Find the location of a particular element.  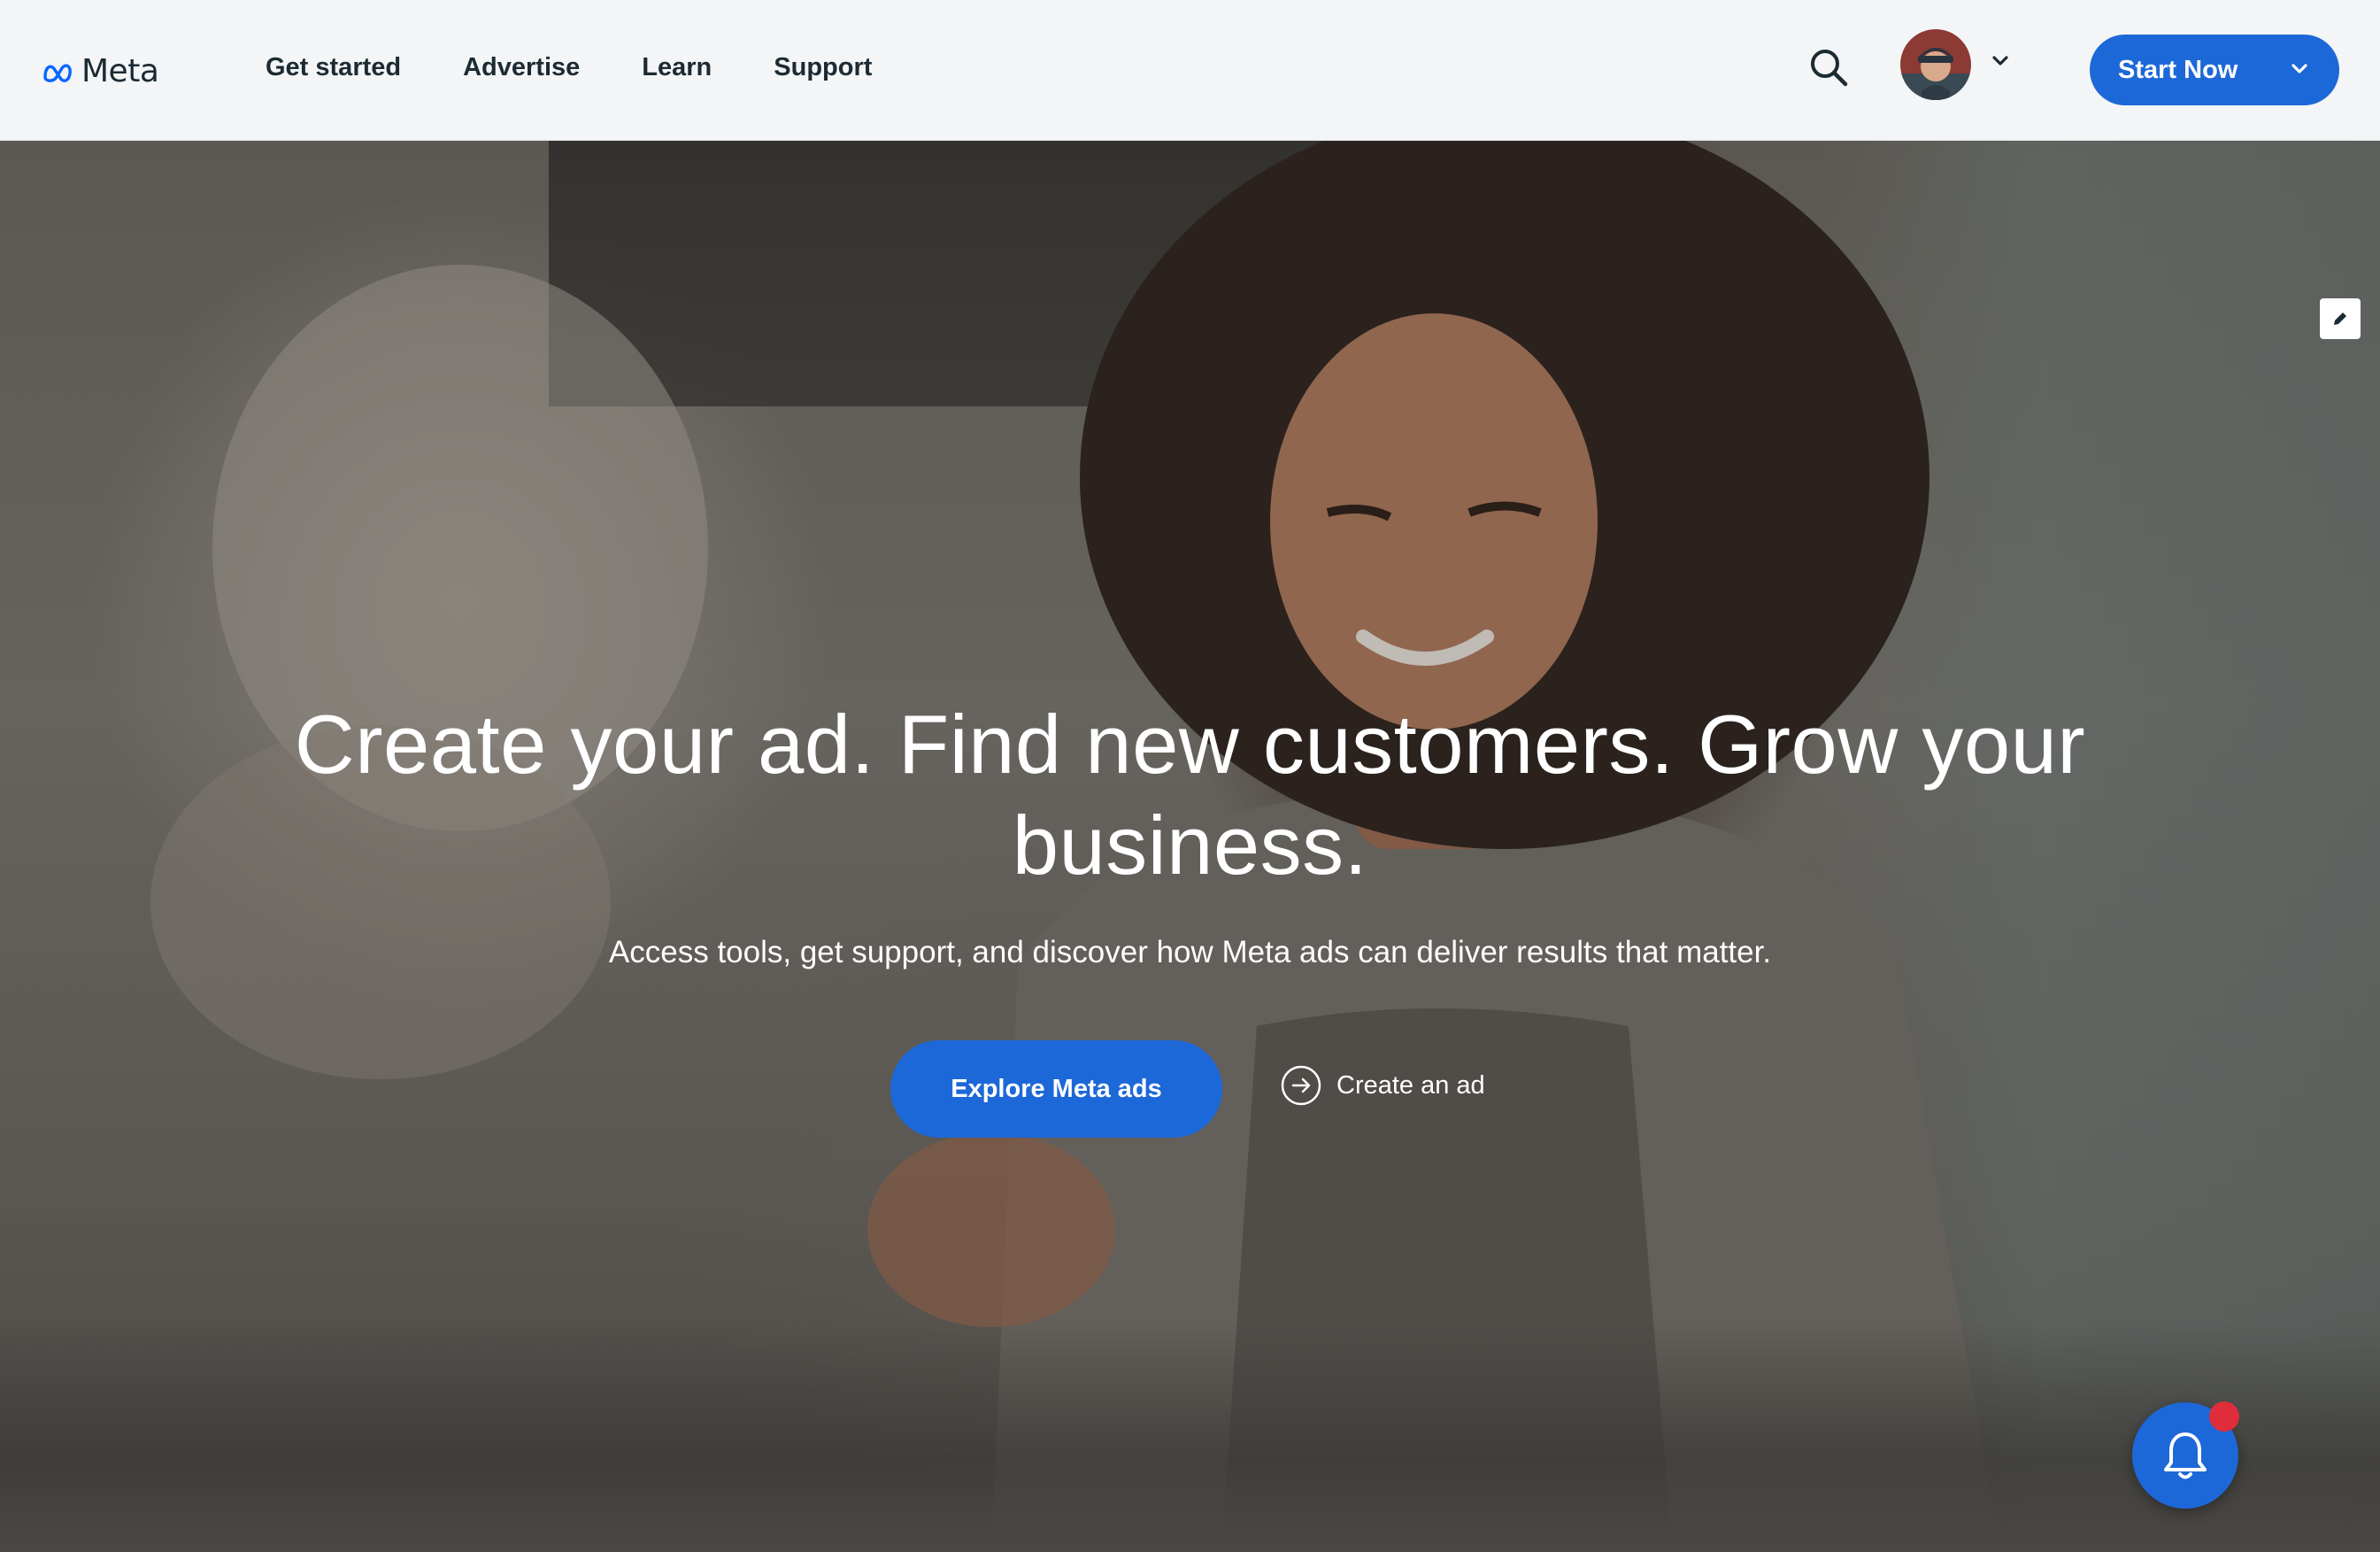

user-avatar-icon is located at coordinates (1935, 64).